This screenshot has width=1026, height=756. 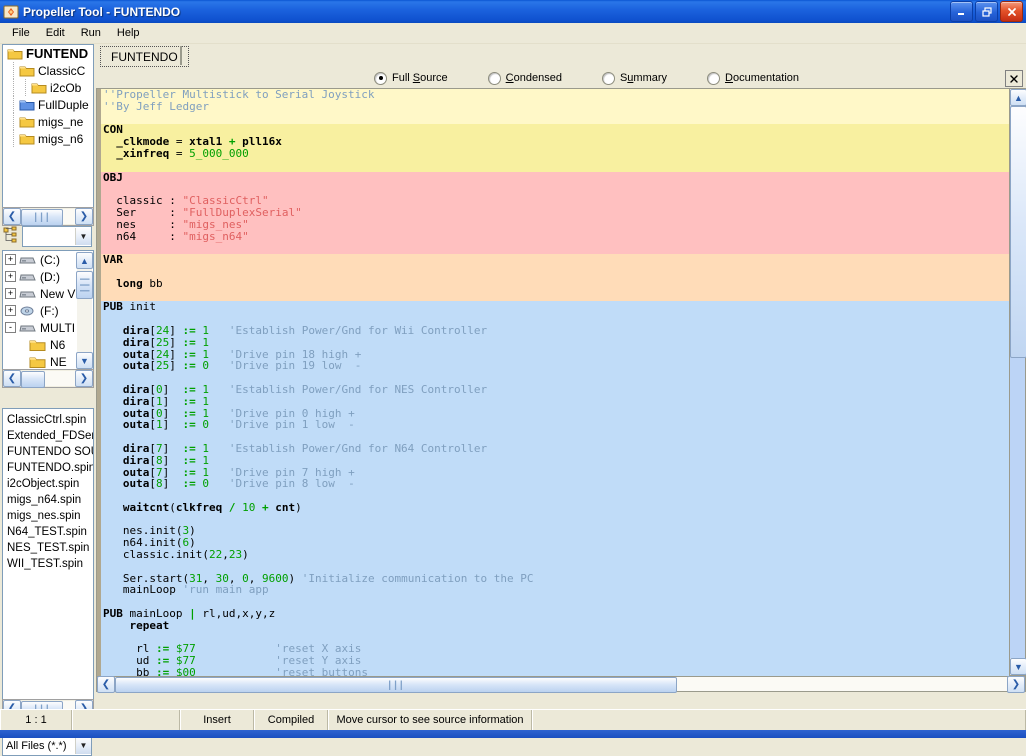 I want to click on tree-node-funtendo: FUNTEND, so click(x=48, y=53).